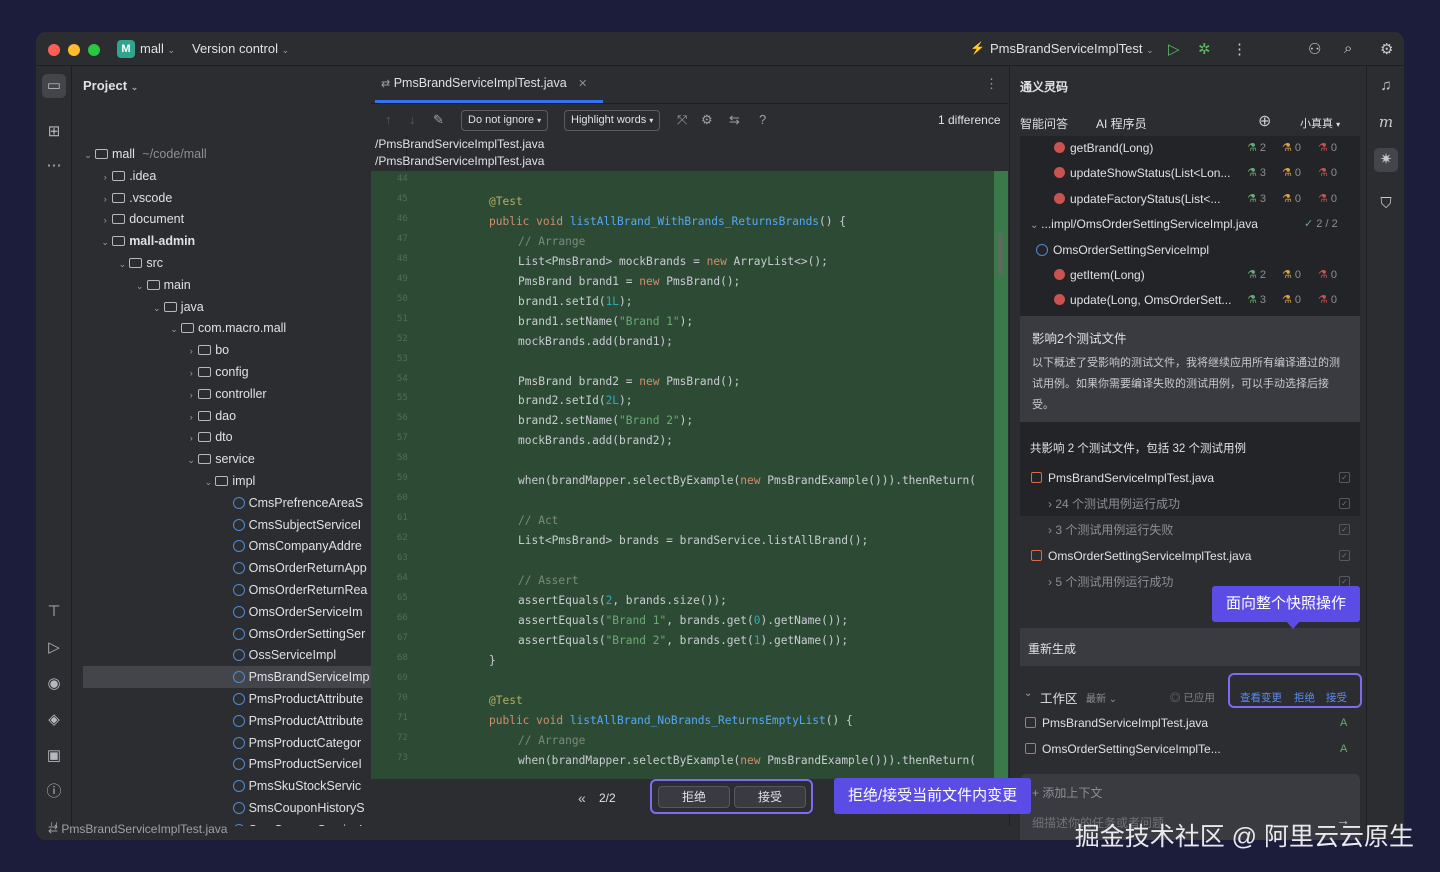 The image size is (1440, 872). I want to click on notifications-icon: ♫, so click(1386, 86).